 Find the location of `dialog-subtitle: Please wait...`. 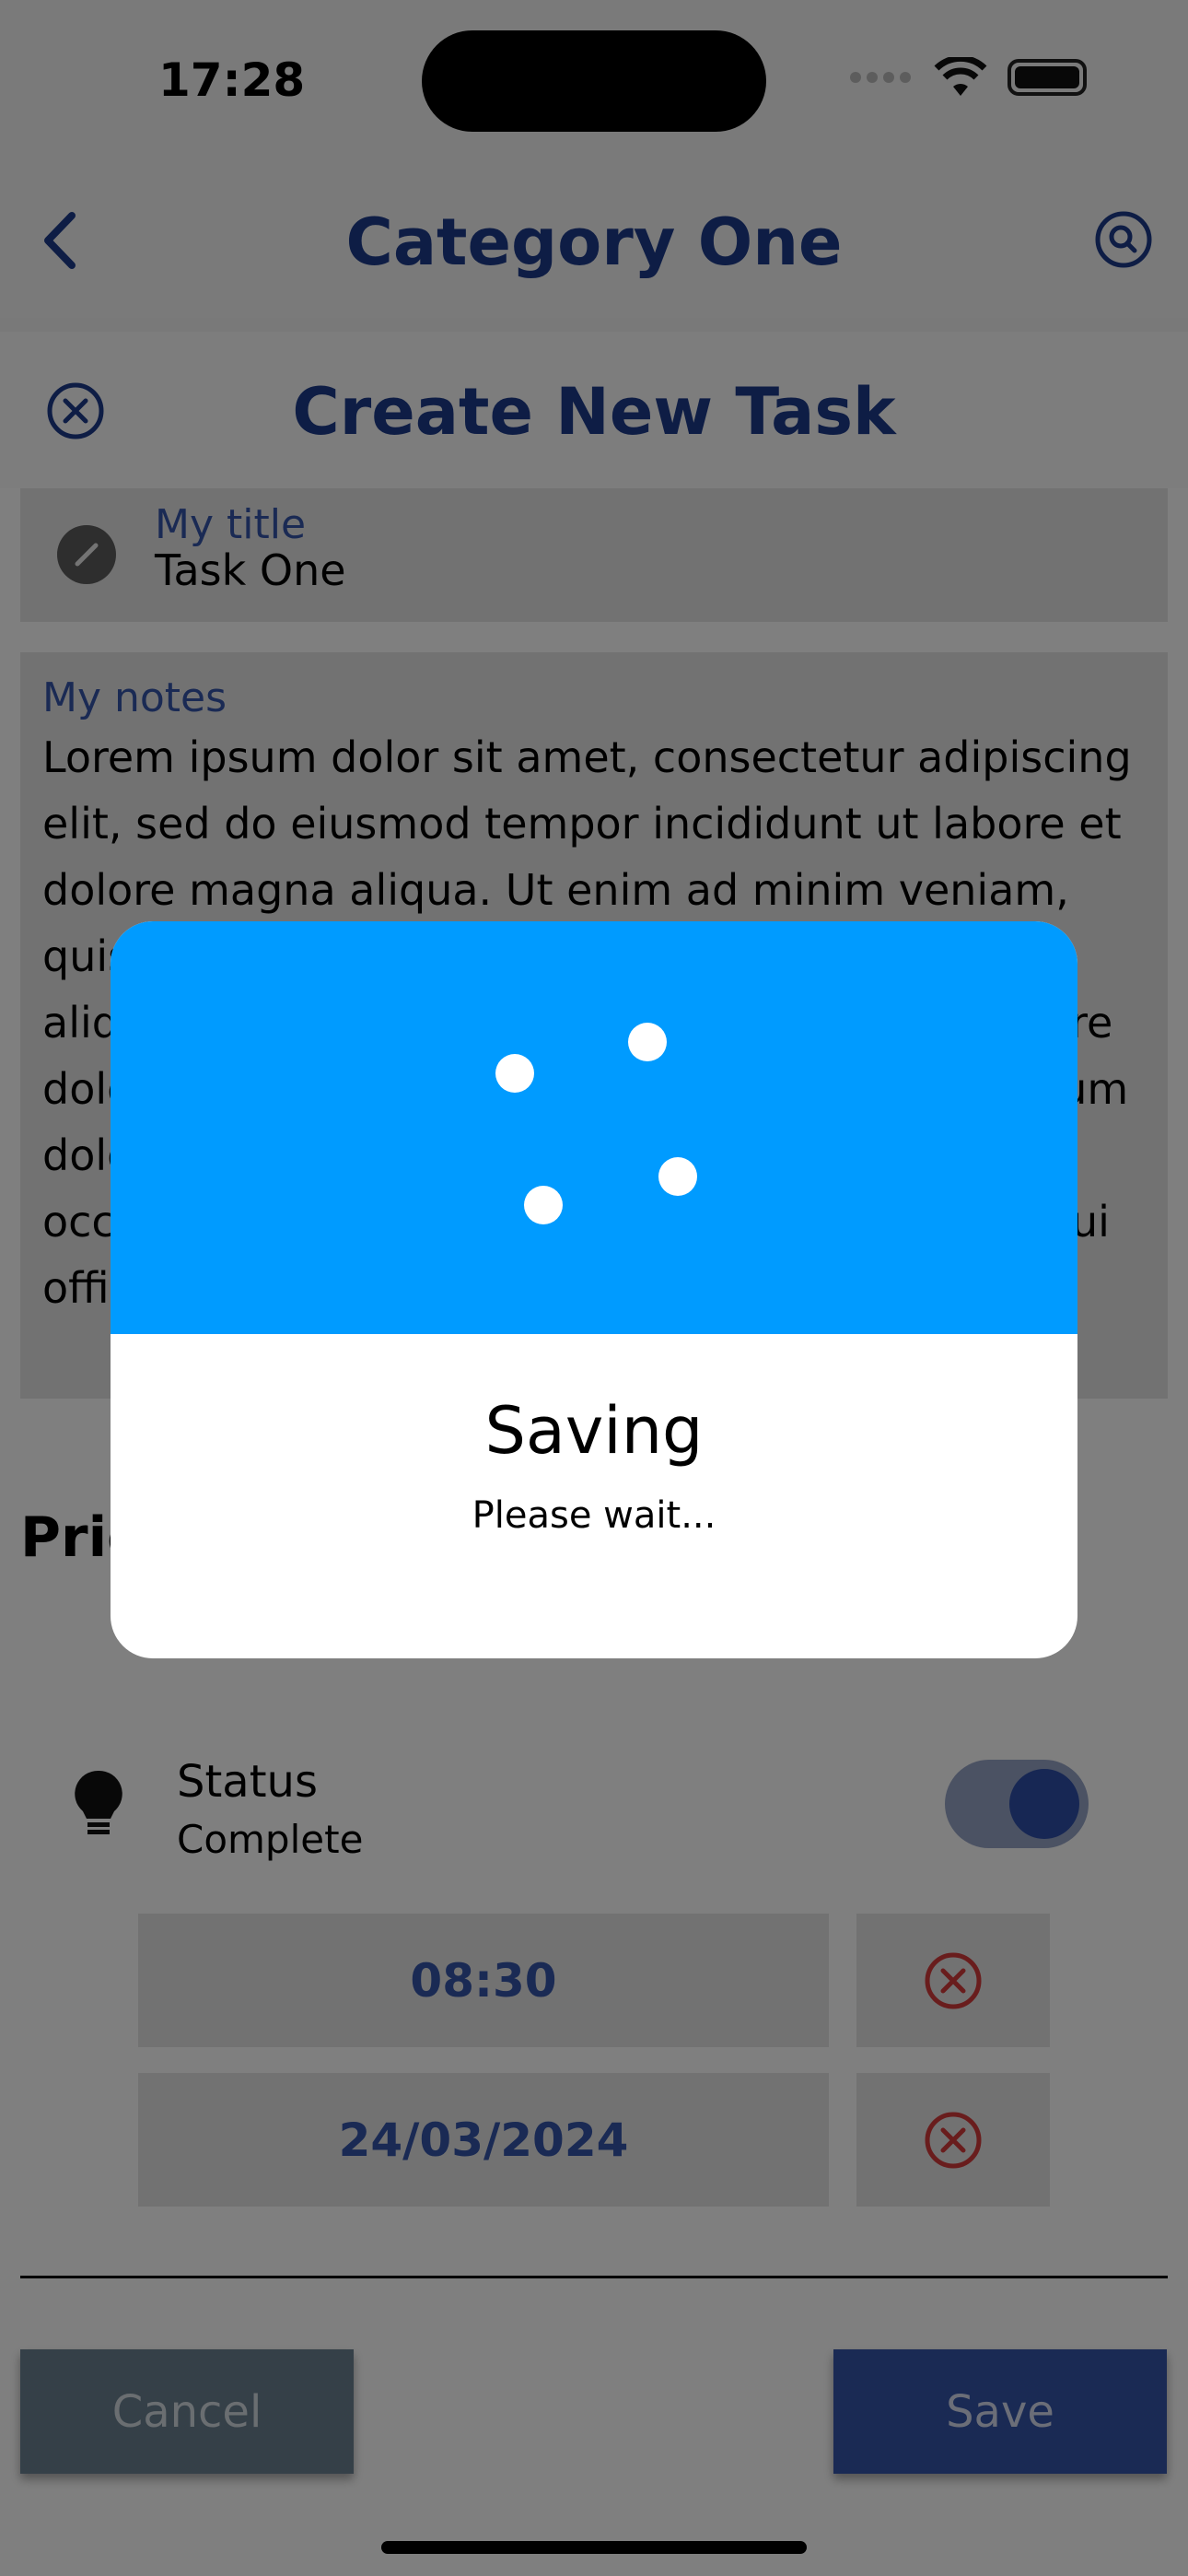

dialog-subtitle: Please wait... is located at coordinates (594, 1515).